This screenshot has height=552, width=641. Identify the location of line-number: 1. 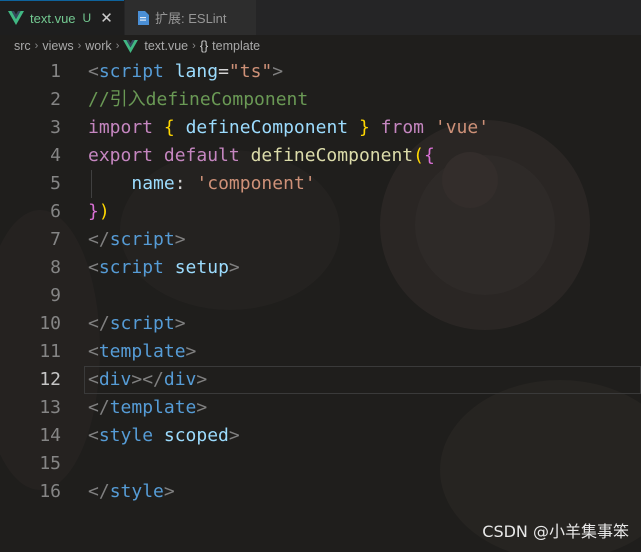
(55, 71).